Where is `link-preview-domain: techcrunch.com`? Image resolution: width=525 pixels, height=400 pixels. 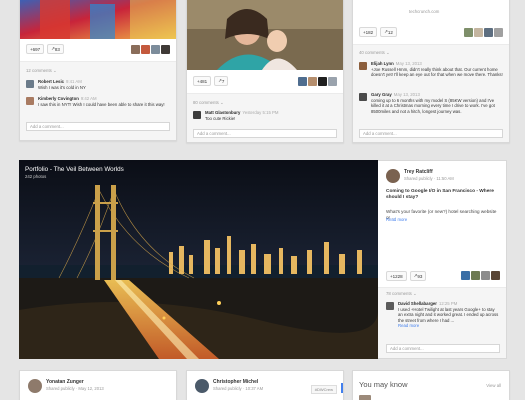
link-preview-domain: techcrunch.com is located at coordinates (424, 11).